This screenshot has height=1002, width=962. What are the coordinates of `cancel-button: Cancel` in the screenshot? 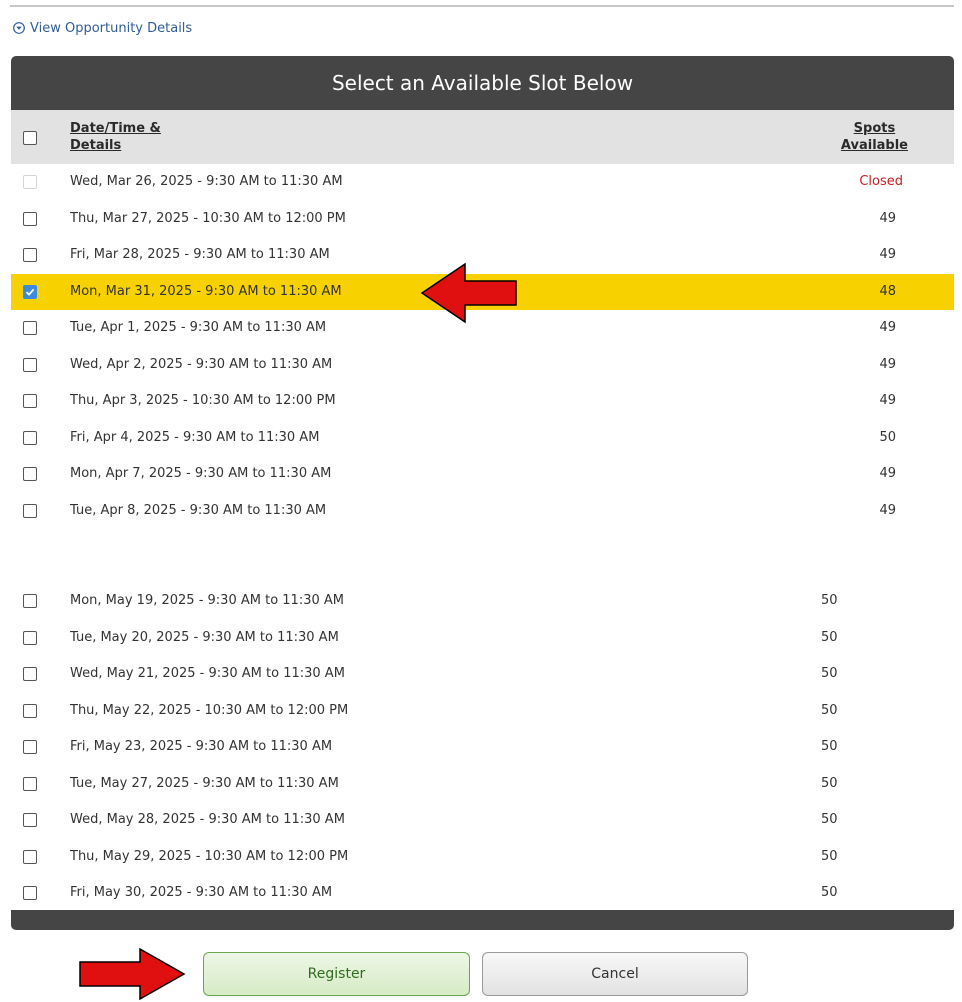 It's located at (615, 974).